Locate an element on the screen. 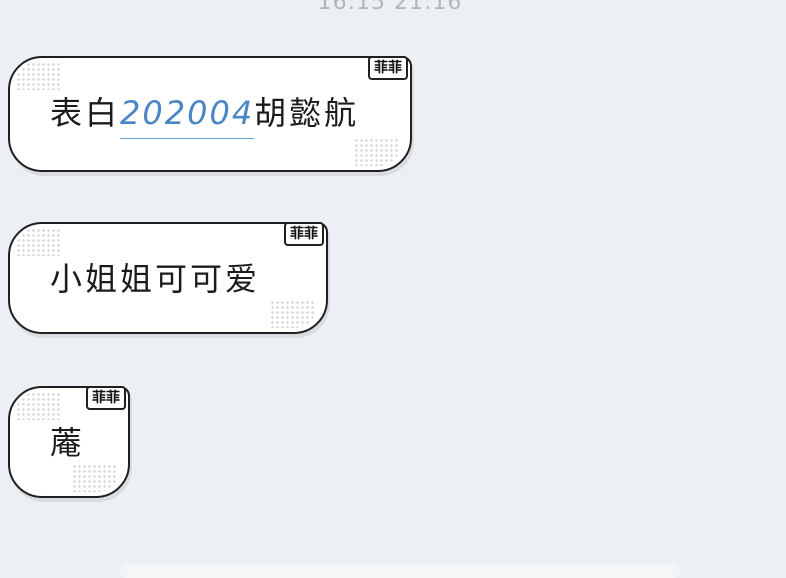 The width and height of the screenshot is (786, 578). timestamp: 16:15 21:16 is located at coordinates (390, 7).